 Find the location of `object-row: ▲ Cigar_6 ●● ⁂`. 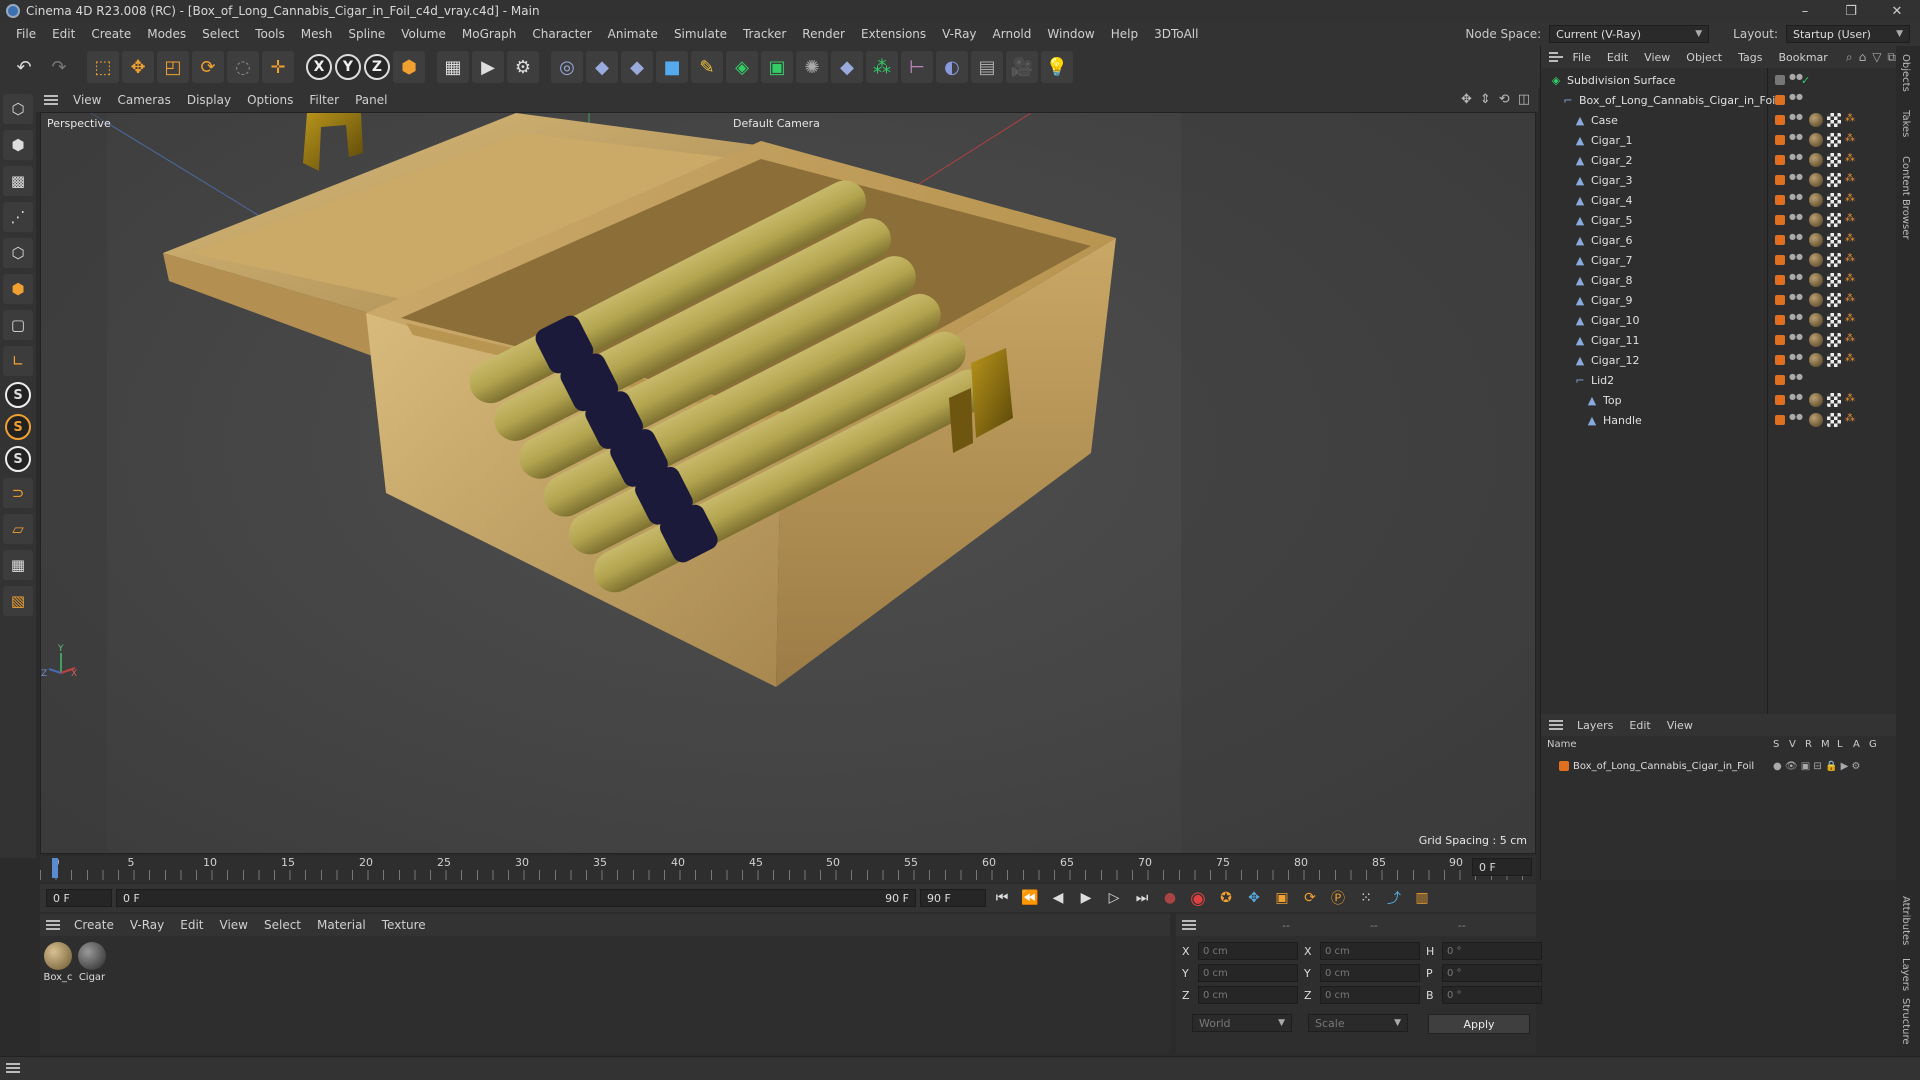

object-row: ▲ Cigar_6 ●● ⁂ is located at coordinates (1719, 240).